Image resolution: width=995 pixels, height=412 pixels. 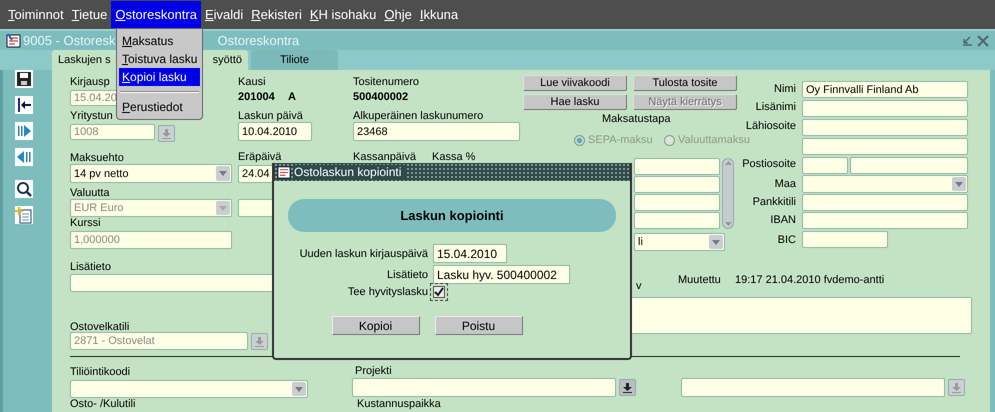 I want to click on field-label: Eräpäivä, so click(x=260, y=157).